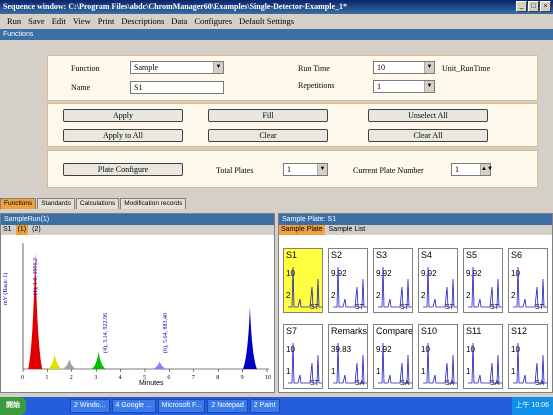 The image size is (553, 415). I want to click on function-select: Sample ▼, so click(177, 67).